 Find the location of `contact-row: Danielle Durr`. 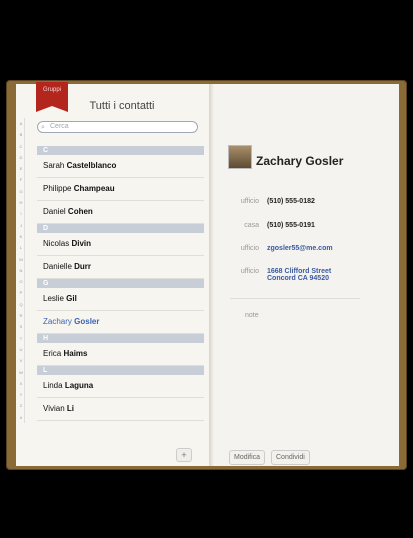

contact-row: Danielle Durr is located at coordinates (120, 267).